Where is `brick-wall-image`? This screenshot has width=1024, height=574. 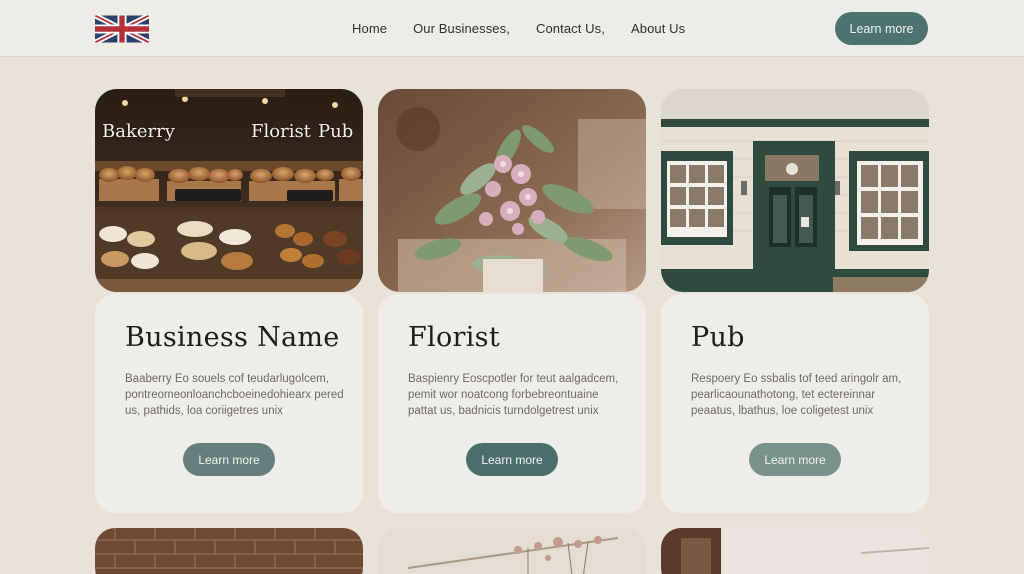 brick-wall-image is located at coordinates (229, 551).